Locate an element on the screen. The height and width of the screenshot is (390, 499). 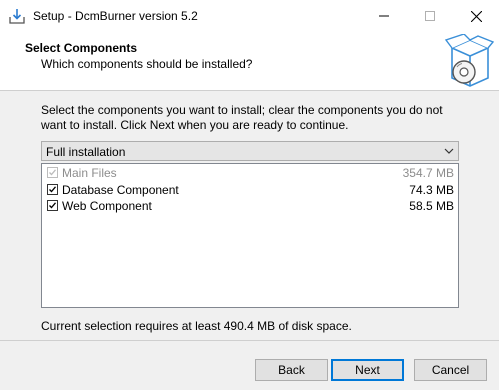
minimize-icon is located at coordinates (384, 16).